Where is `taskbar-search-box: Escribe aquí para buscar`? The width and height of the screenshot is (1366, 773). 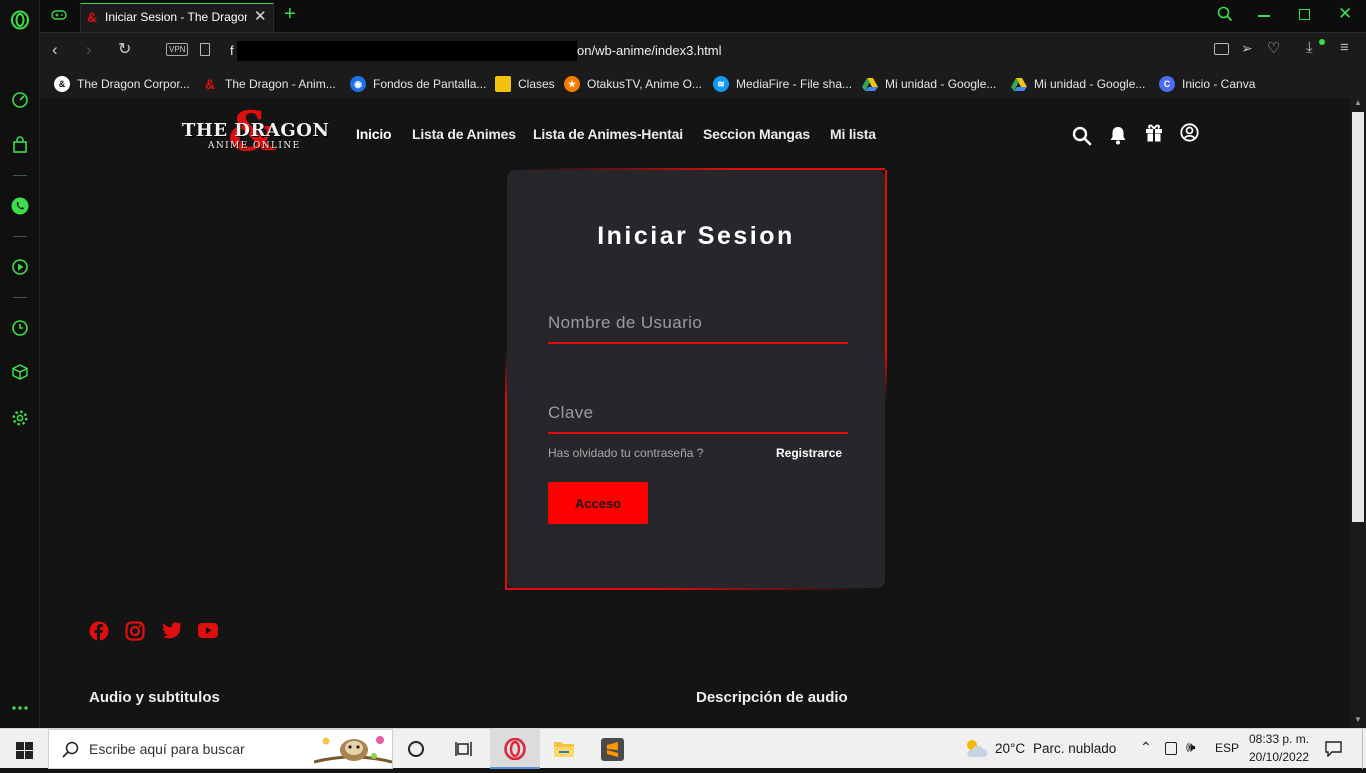
taskbar-search-box: Escribe aquí para buscar is located at coordinates (220, 749).